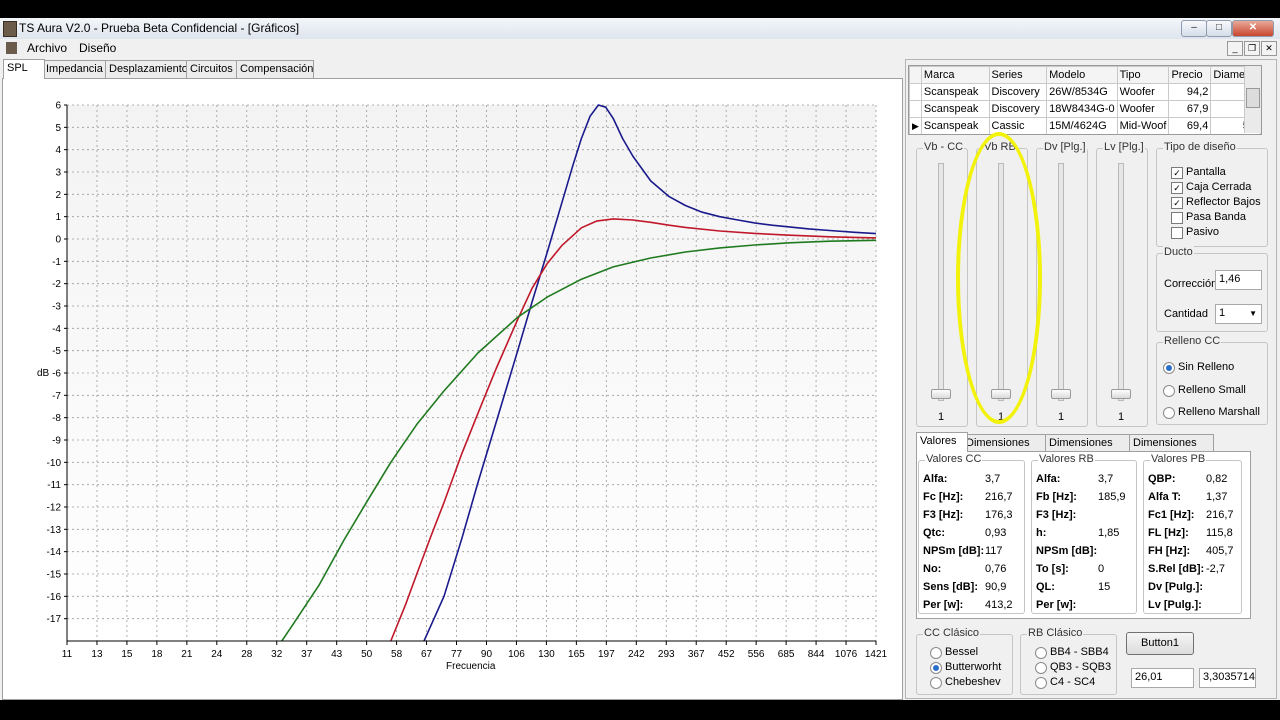  I want to click on x-tick-label: 367, so click(696, 654).